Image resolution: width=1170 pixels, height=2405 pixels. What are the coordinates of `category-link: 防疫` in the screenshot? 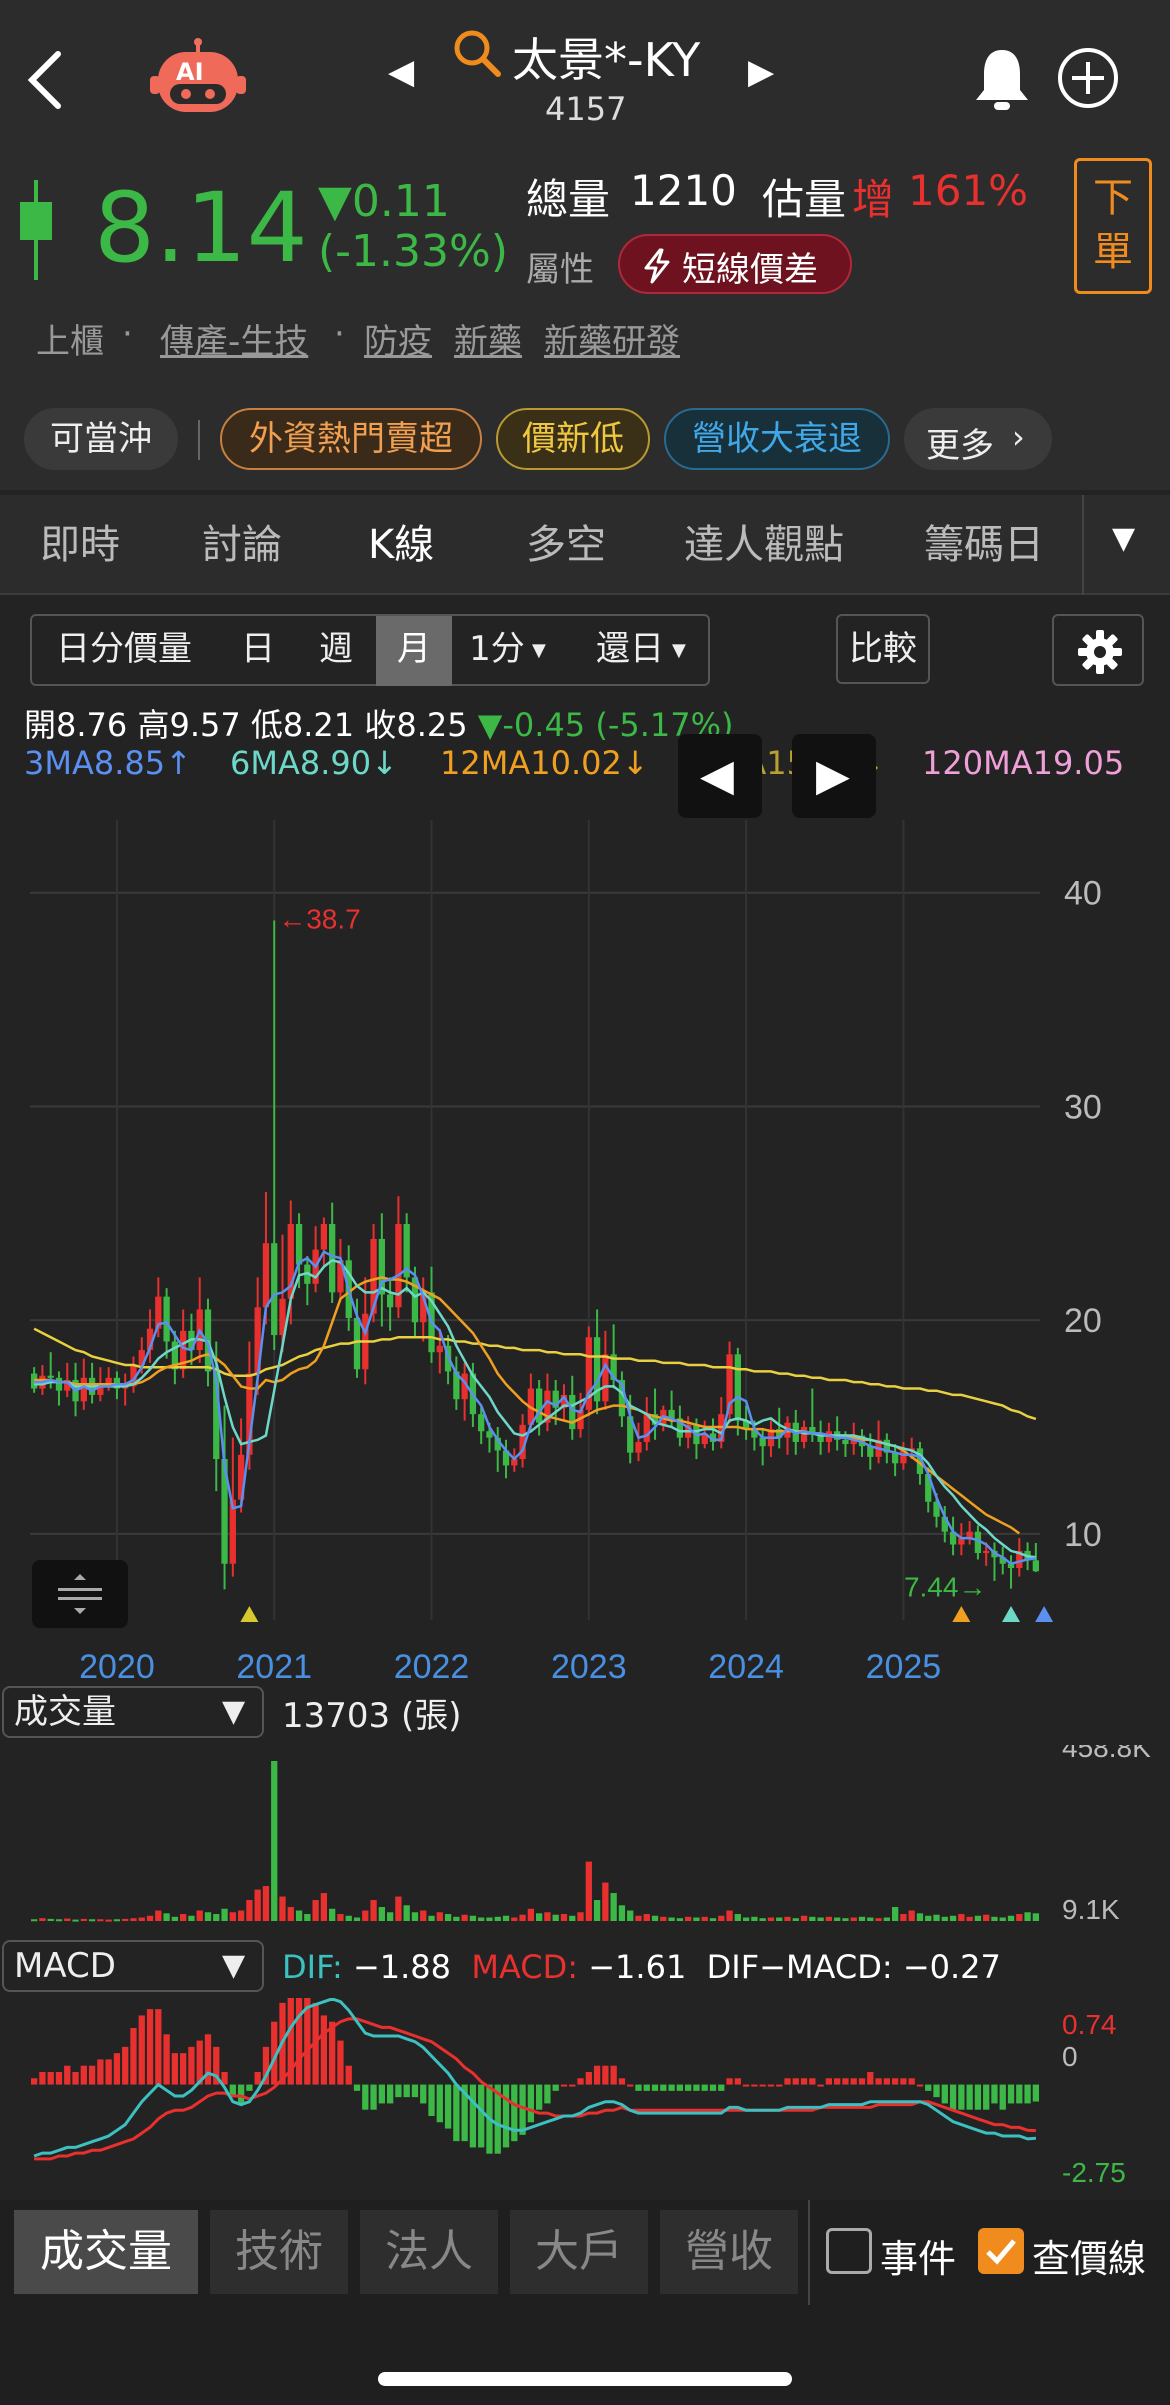 It's located at (398, 338).